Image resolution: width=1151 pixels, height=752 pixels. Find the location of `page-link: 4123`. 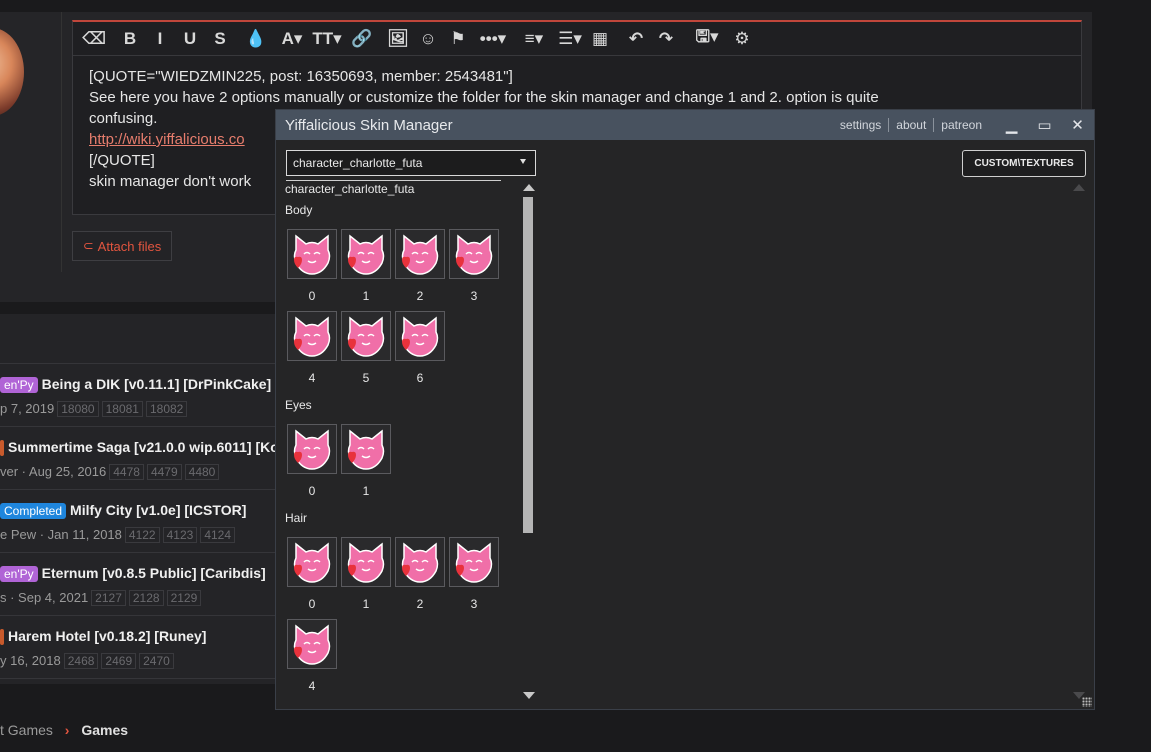

page-link: 4123 is located at coordinates (180, 535).